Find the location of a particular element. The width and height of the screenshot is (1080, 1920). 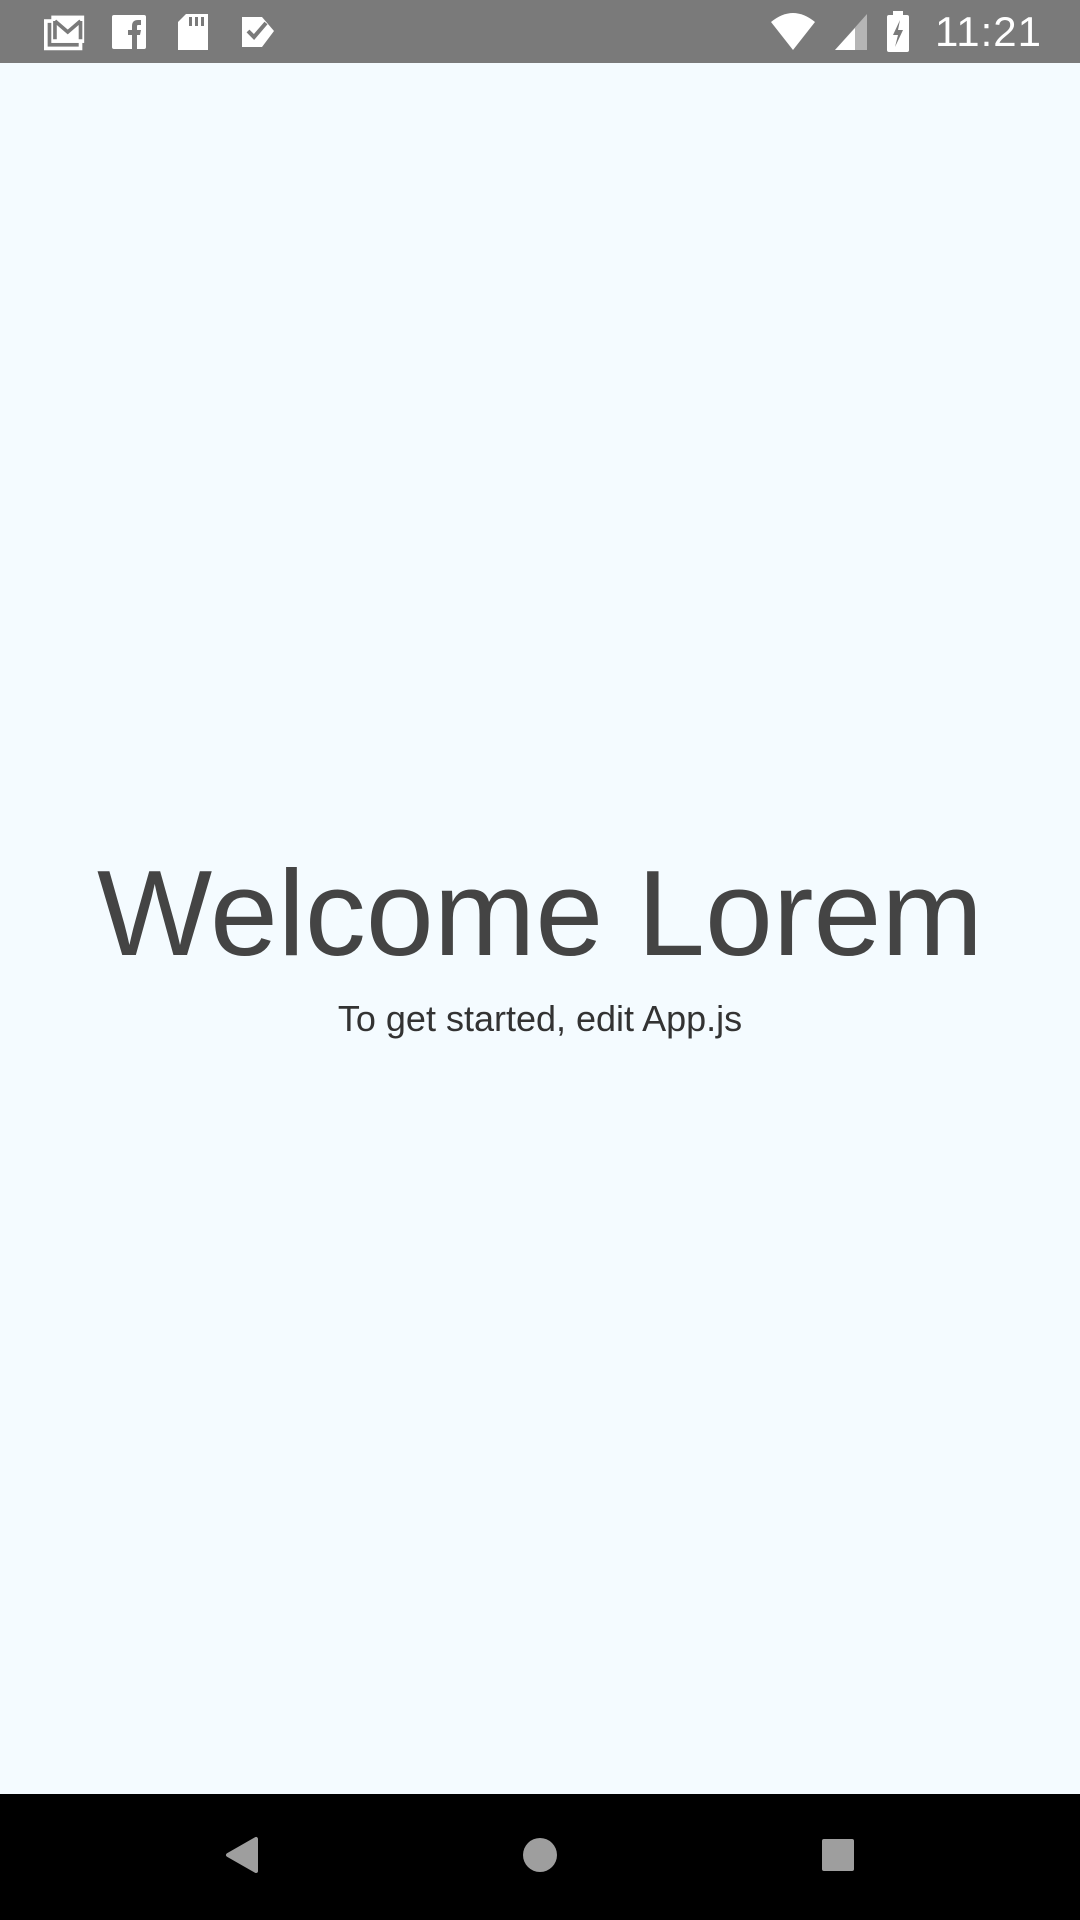

task-check-icon is located at coordinates (257, 32).